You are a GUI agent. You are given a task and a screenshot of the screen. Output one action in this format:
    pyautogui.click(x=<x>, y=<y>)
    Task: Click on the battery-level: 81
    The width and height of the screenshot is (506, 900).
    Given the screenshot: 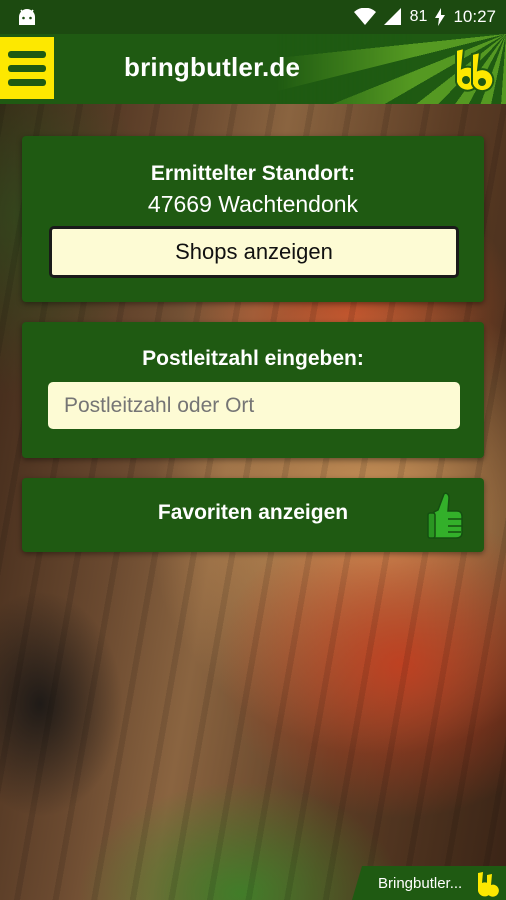 What is the action you would take?
    pyautogui.click(x=418, y=16)
    